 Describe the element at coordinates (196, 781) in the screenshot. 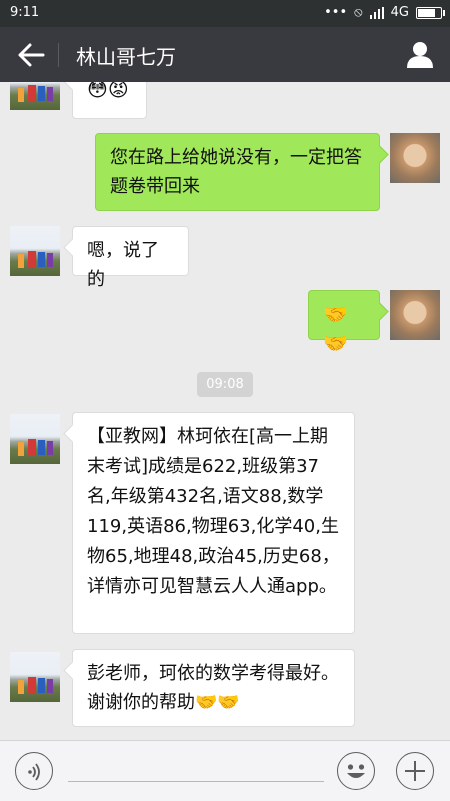

I see `message-input` at that location.